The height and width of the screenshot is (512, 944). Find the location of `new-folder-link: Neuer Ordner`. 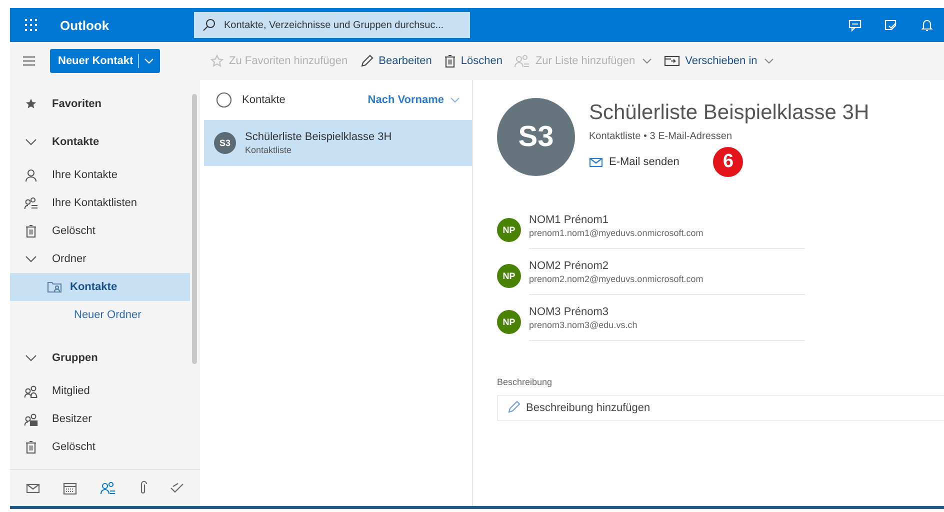

new-folder-link: Neuer Ordner is located at coordinates (108, 315).